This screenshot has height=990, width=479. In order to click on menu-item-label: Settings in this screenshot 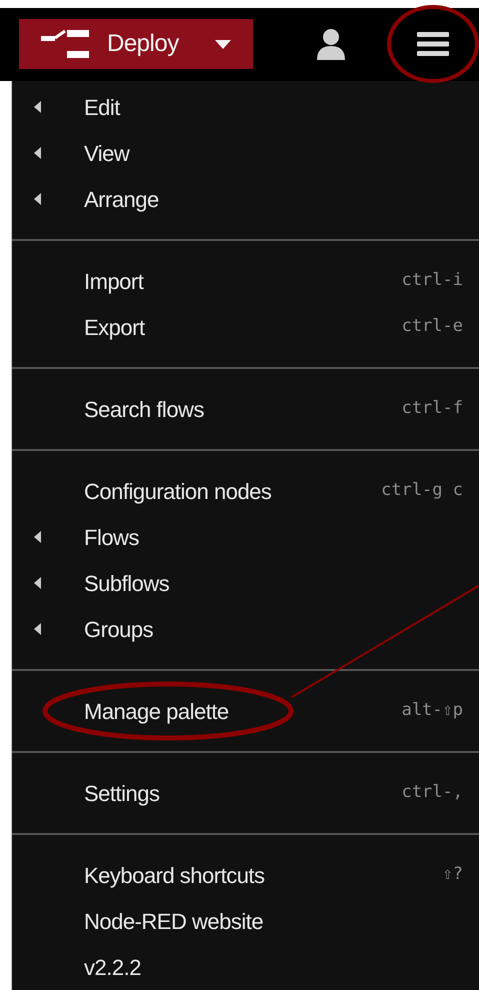, I will do `click(122, 794)`.